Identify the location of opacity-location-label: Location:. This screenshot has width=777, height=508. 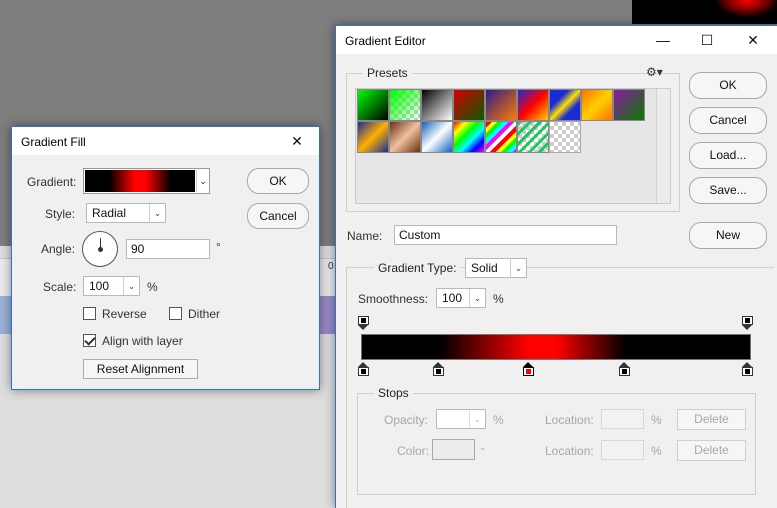
(569, 420).